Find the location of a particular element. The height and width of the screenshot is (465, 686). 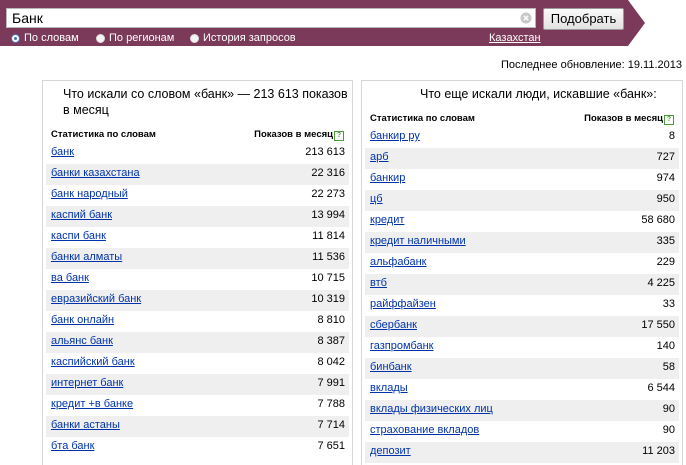

impressions-count: 58 680 is located at coordinates (658, 220).